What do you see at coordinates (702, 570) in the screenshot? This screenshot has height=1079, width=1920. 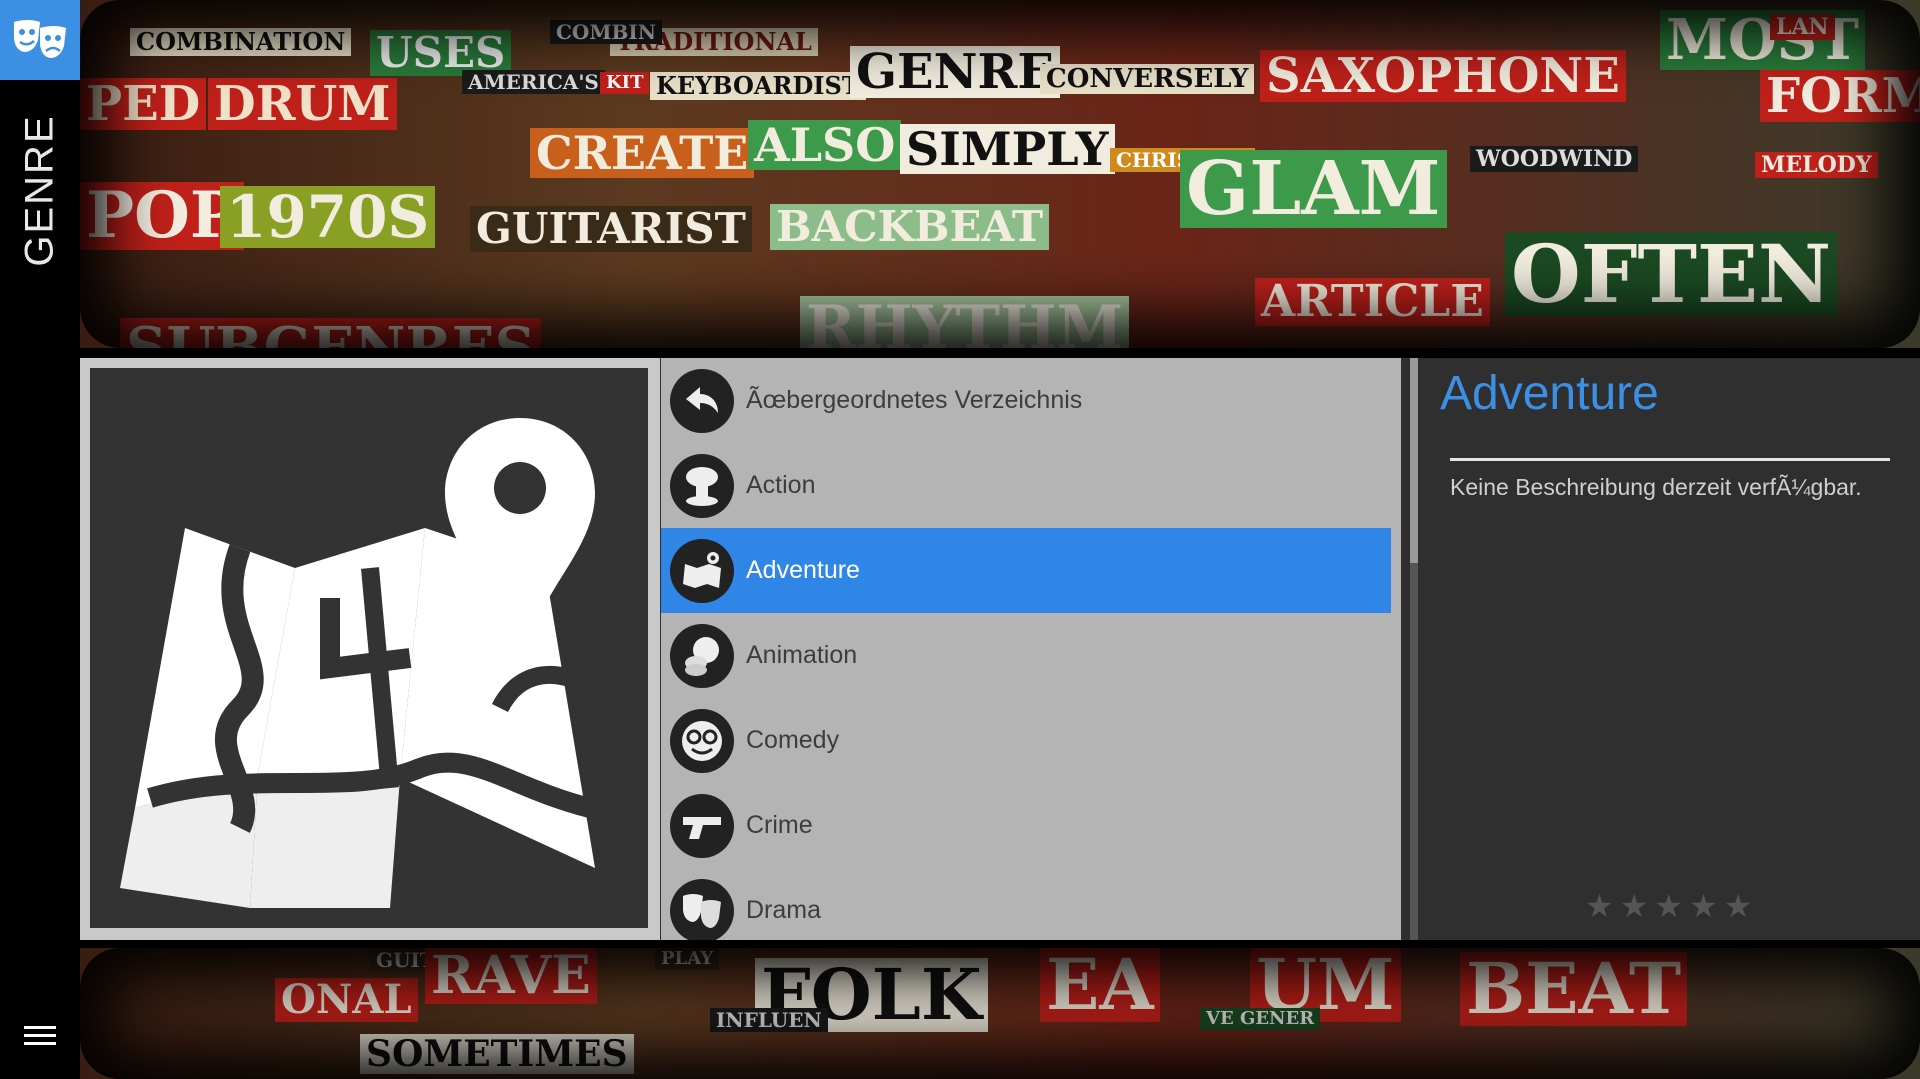 I see `map-icon` at bounding box center [702, 570].